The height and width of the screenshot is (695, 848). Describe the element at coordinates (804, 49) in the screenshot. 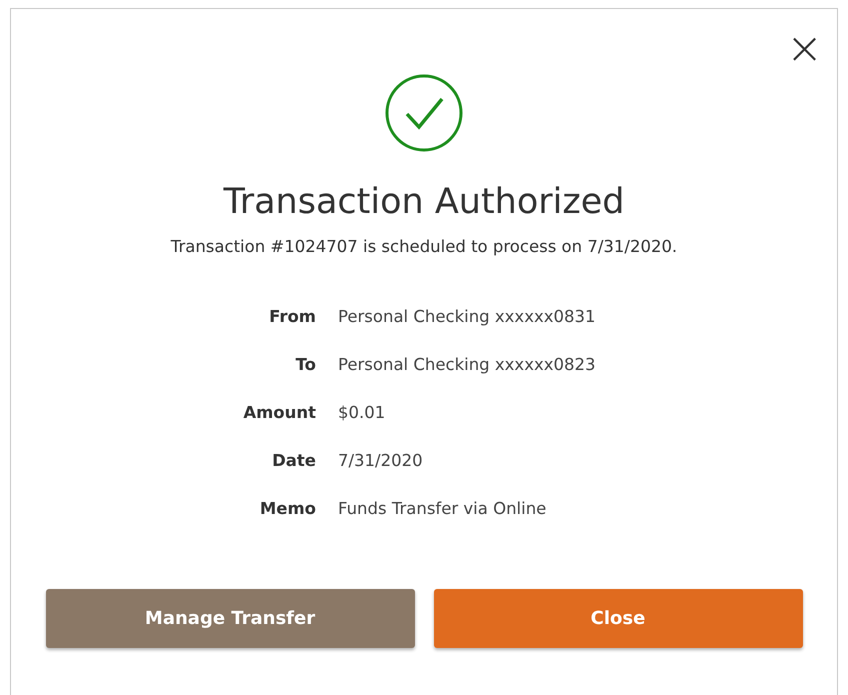

I see `close-button: ×` at that location.